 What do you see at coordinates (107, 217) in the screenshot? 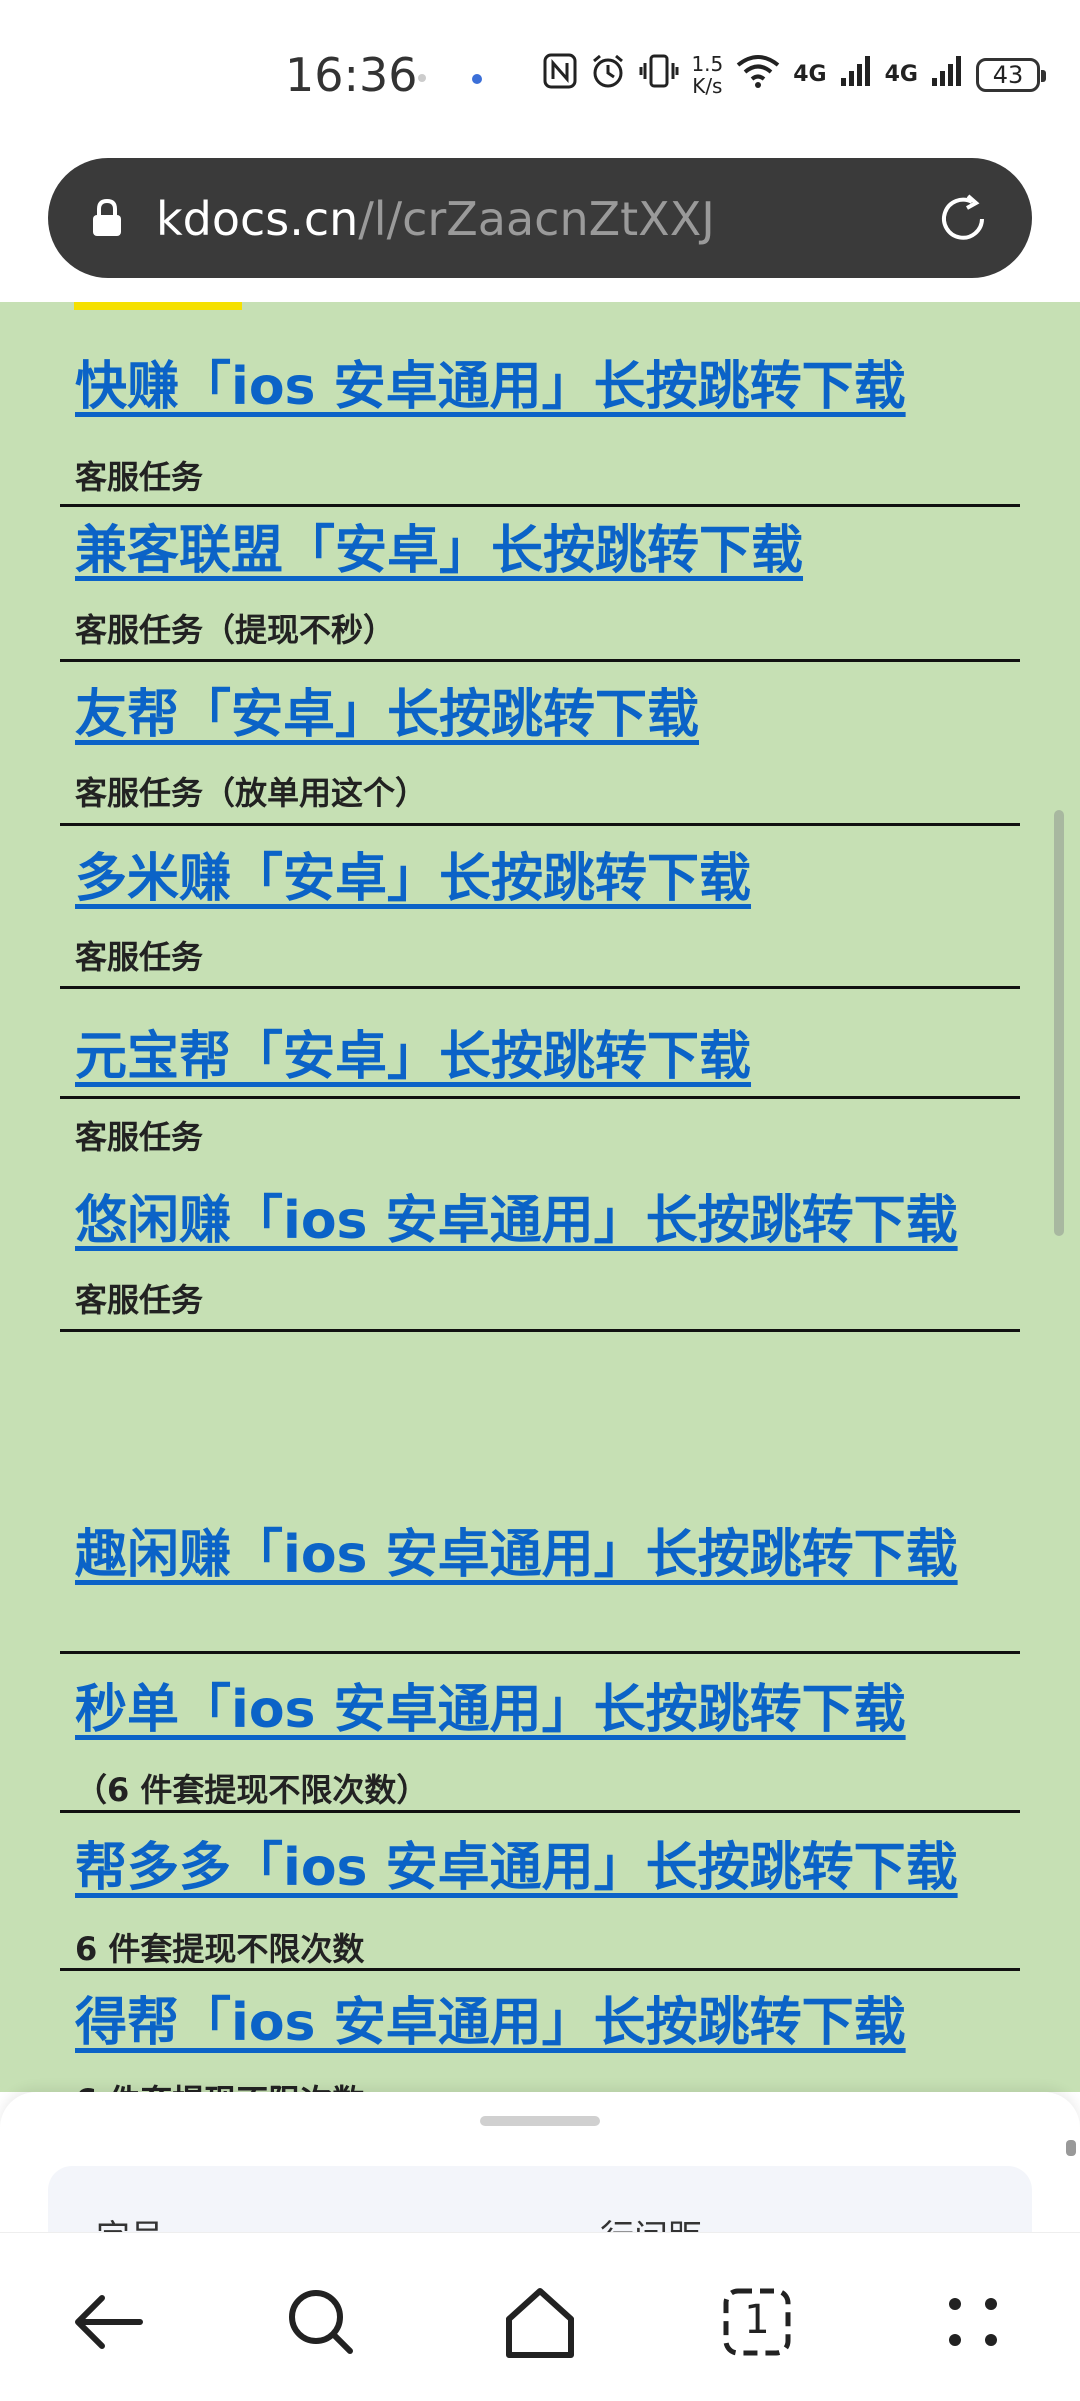
I see `lock-icon` at bounding box center [107, 217].